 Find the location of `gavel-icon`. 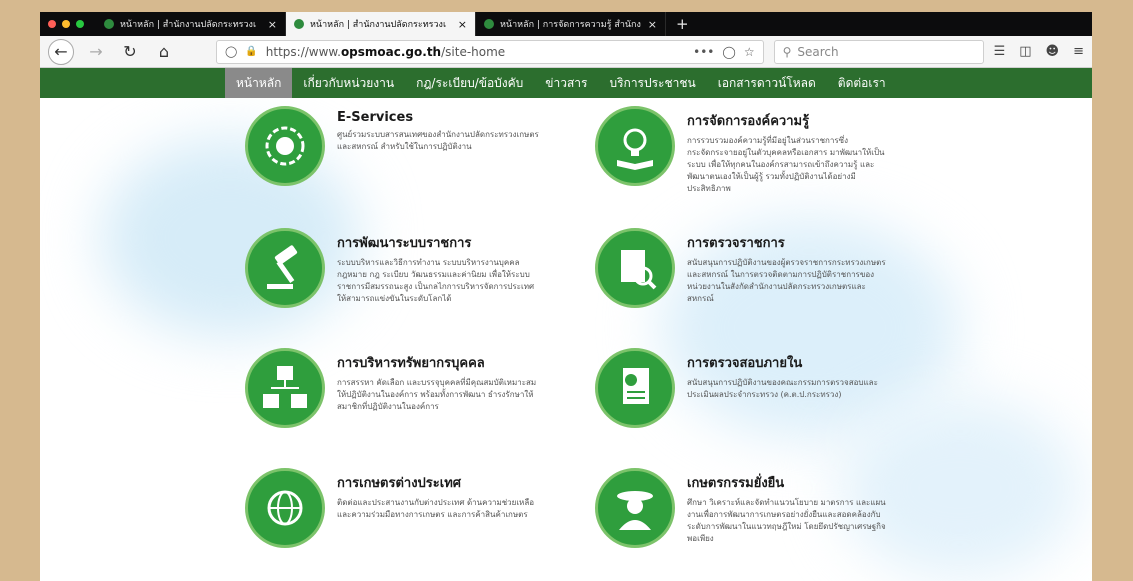

gavel-icon is located at coordinates (285, 268).